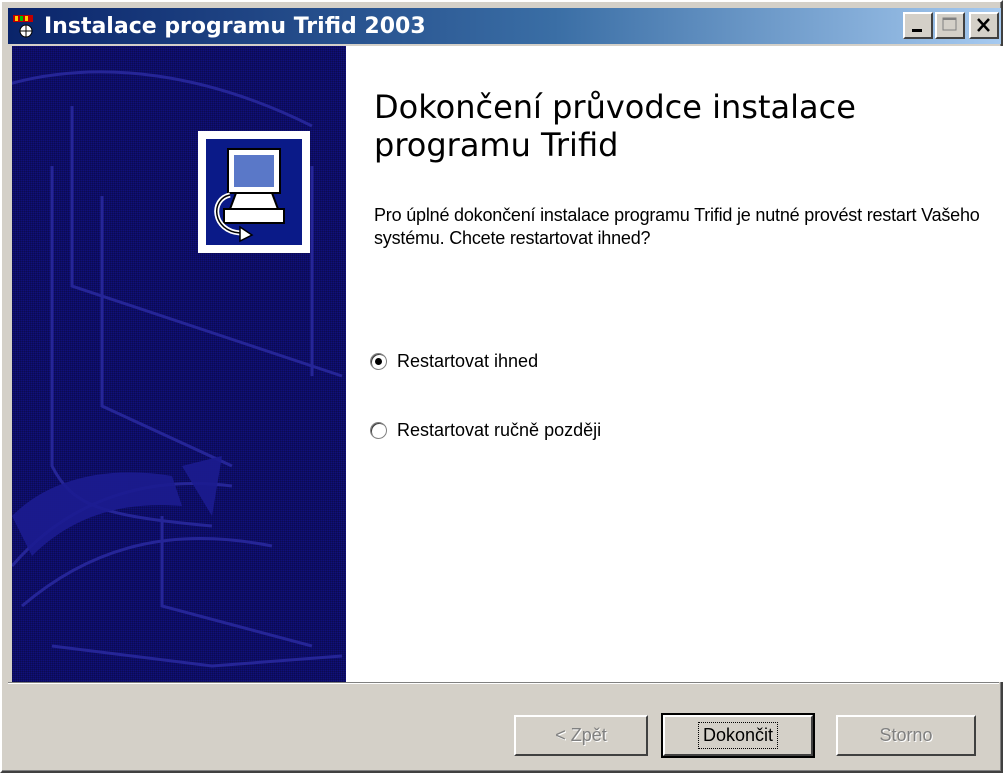  Describe the element at coordinates (467, 361) in the screenshot. I see `restart-now-label: Restartovat ihned` at that location.